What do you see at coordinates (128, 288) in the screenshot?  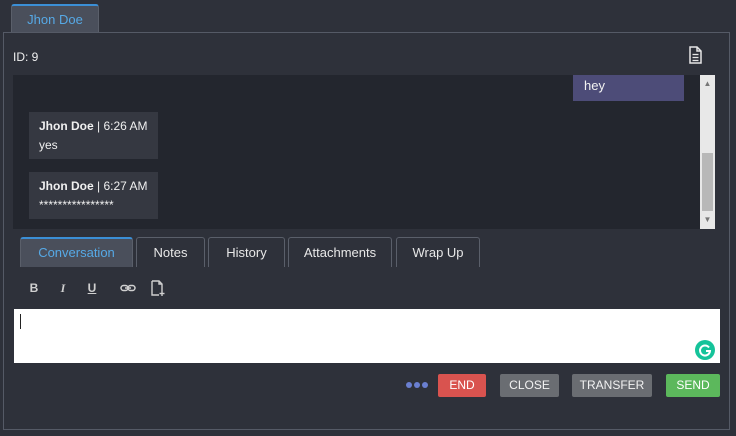 I see `link-icon` at bounding box center [128, 288].